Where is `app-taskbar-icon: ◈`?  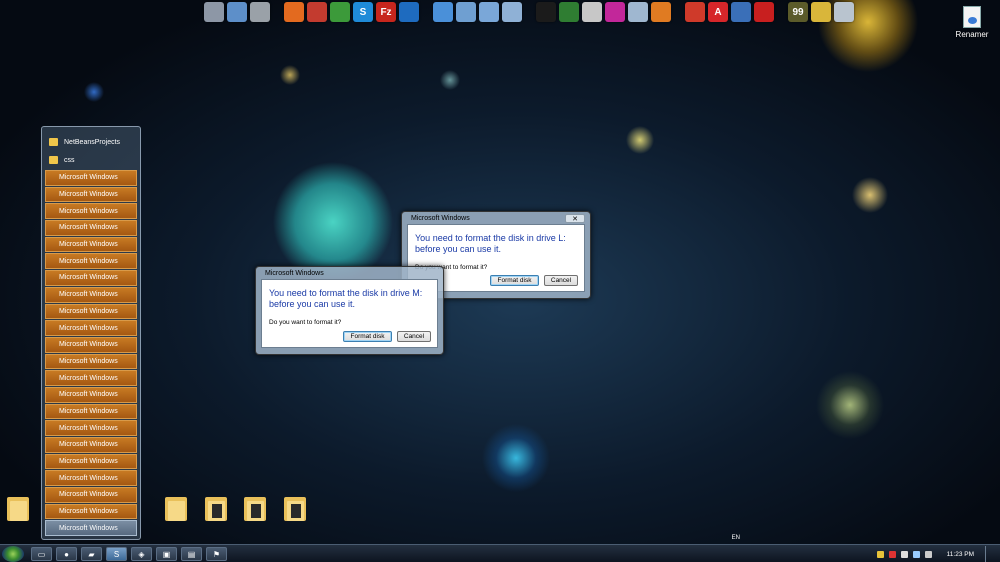 app-taskbar-icon: ◈ is located at coordinates (141, 554).